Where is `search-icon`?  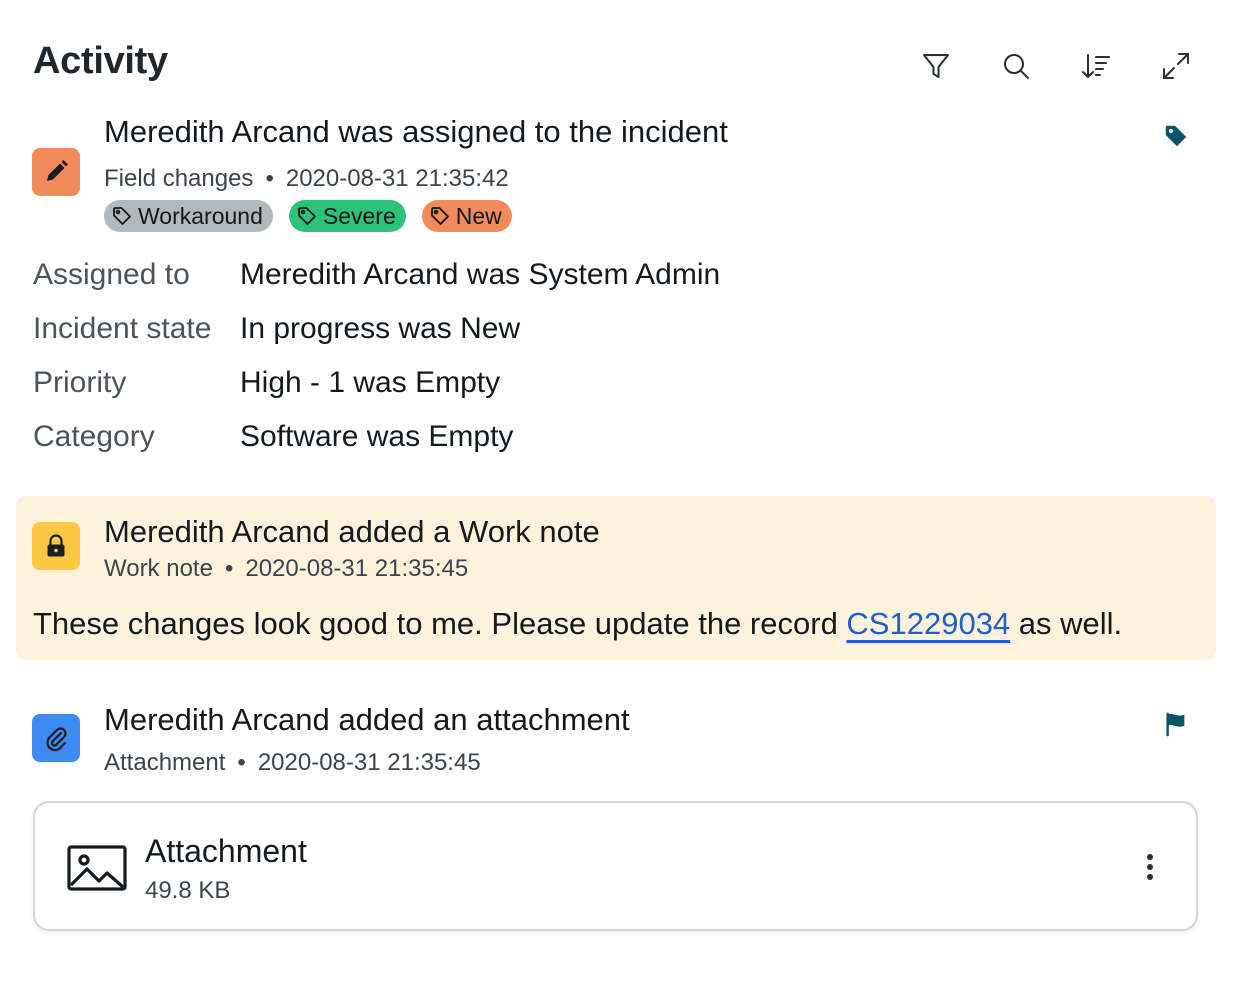
search-icon is located at coordinates (1016, 66).